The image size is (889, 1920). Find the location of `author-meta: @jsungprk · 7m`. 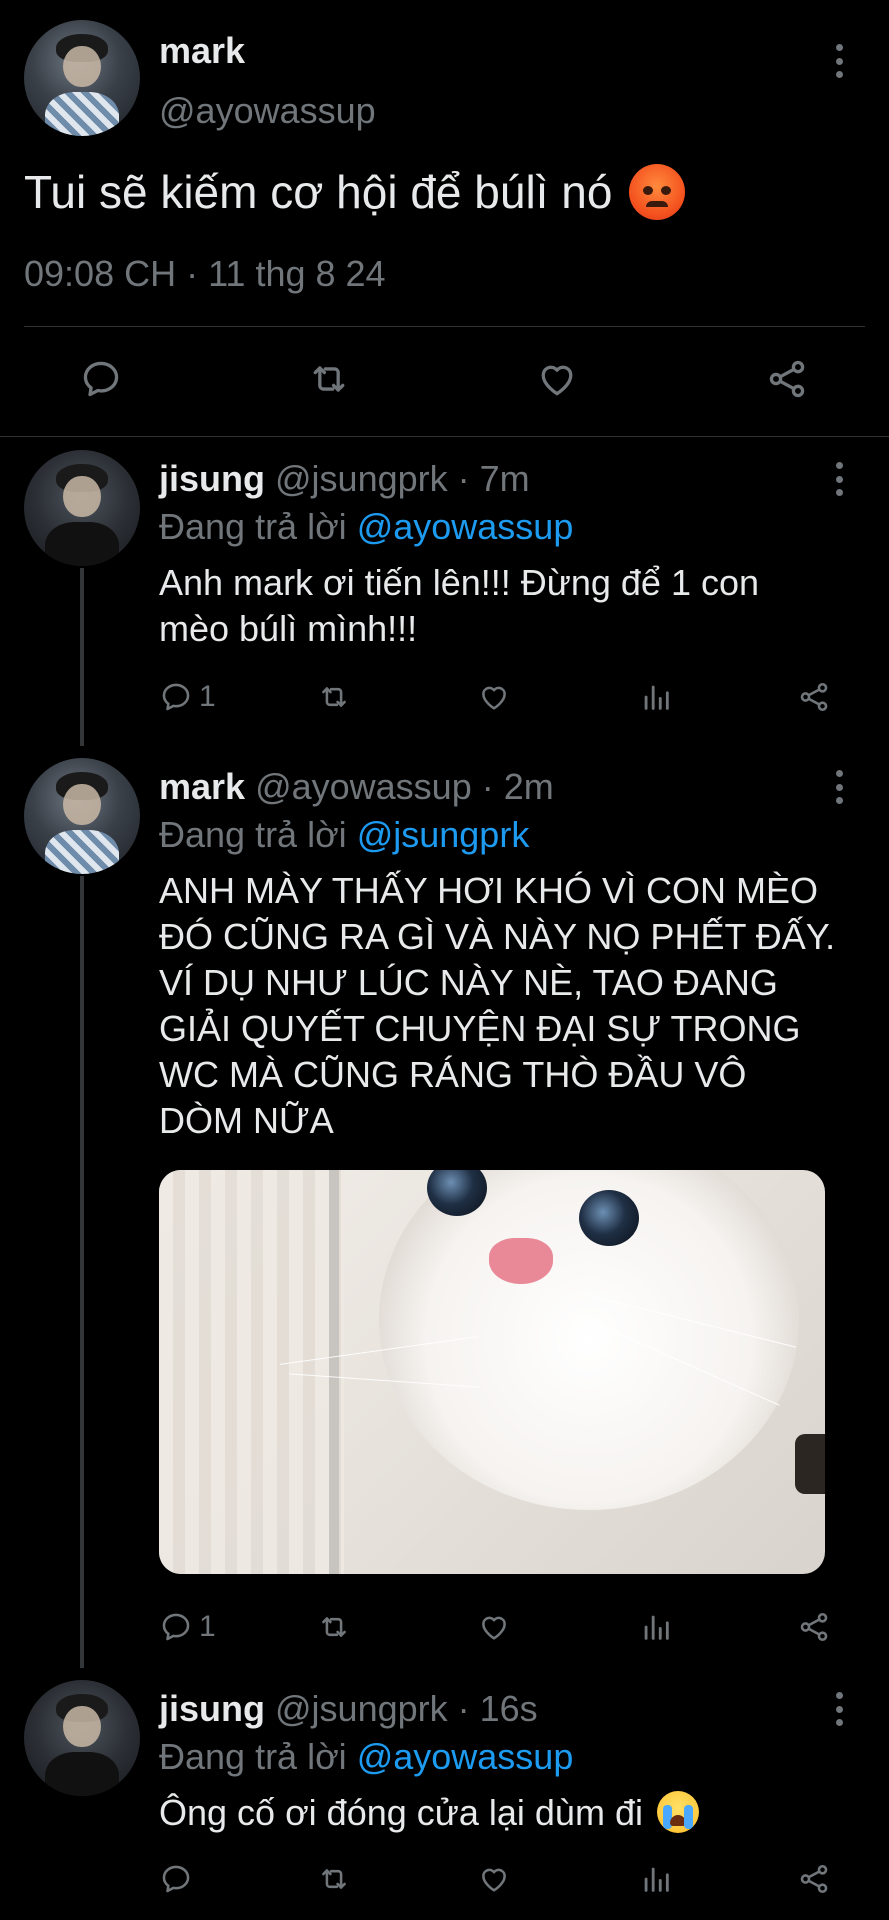

author-meta: @jsungprk · 7m is located at coordinates (402, 478).